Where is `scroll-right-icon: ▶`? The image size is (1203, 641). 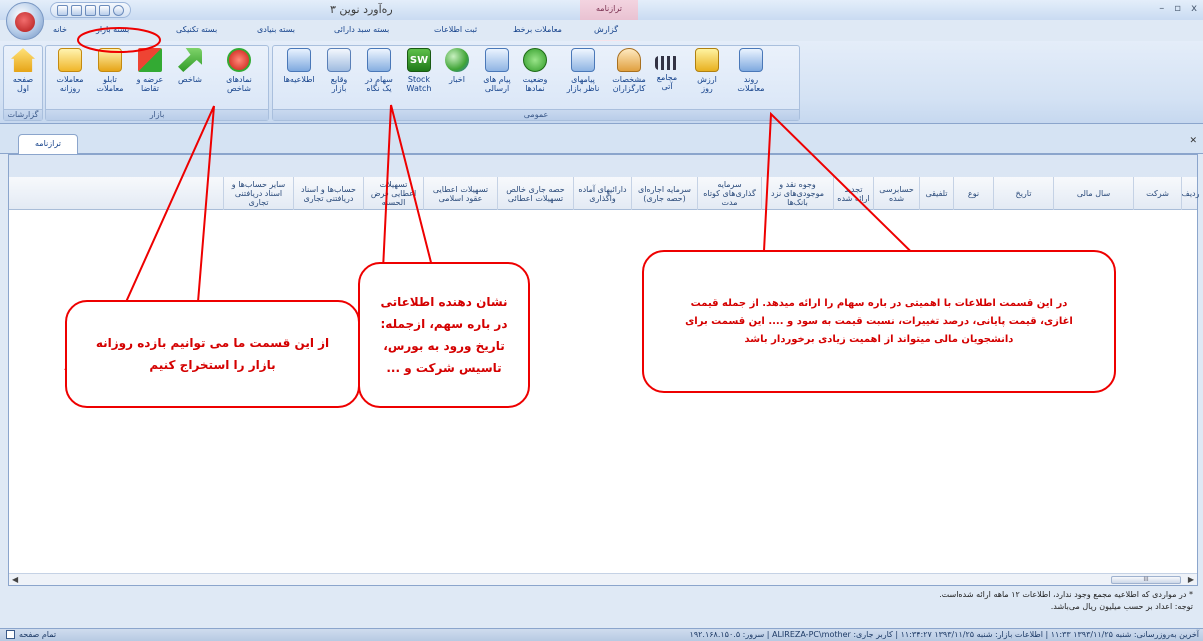
scroll-right-icon: ▶ is located at coordinates (1191, 579).